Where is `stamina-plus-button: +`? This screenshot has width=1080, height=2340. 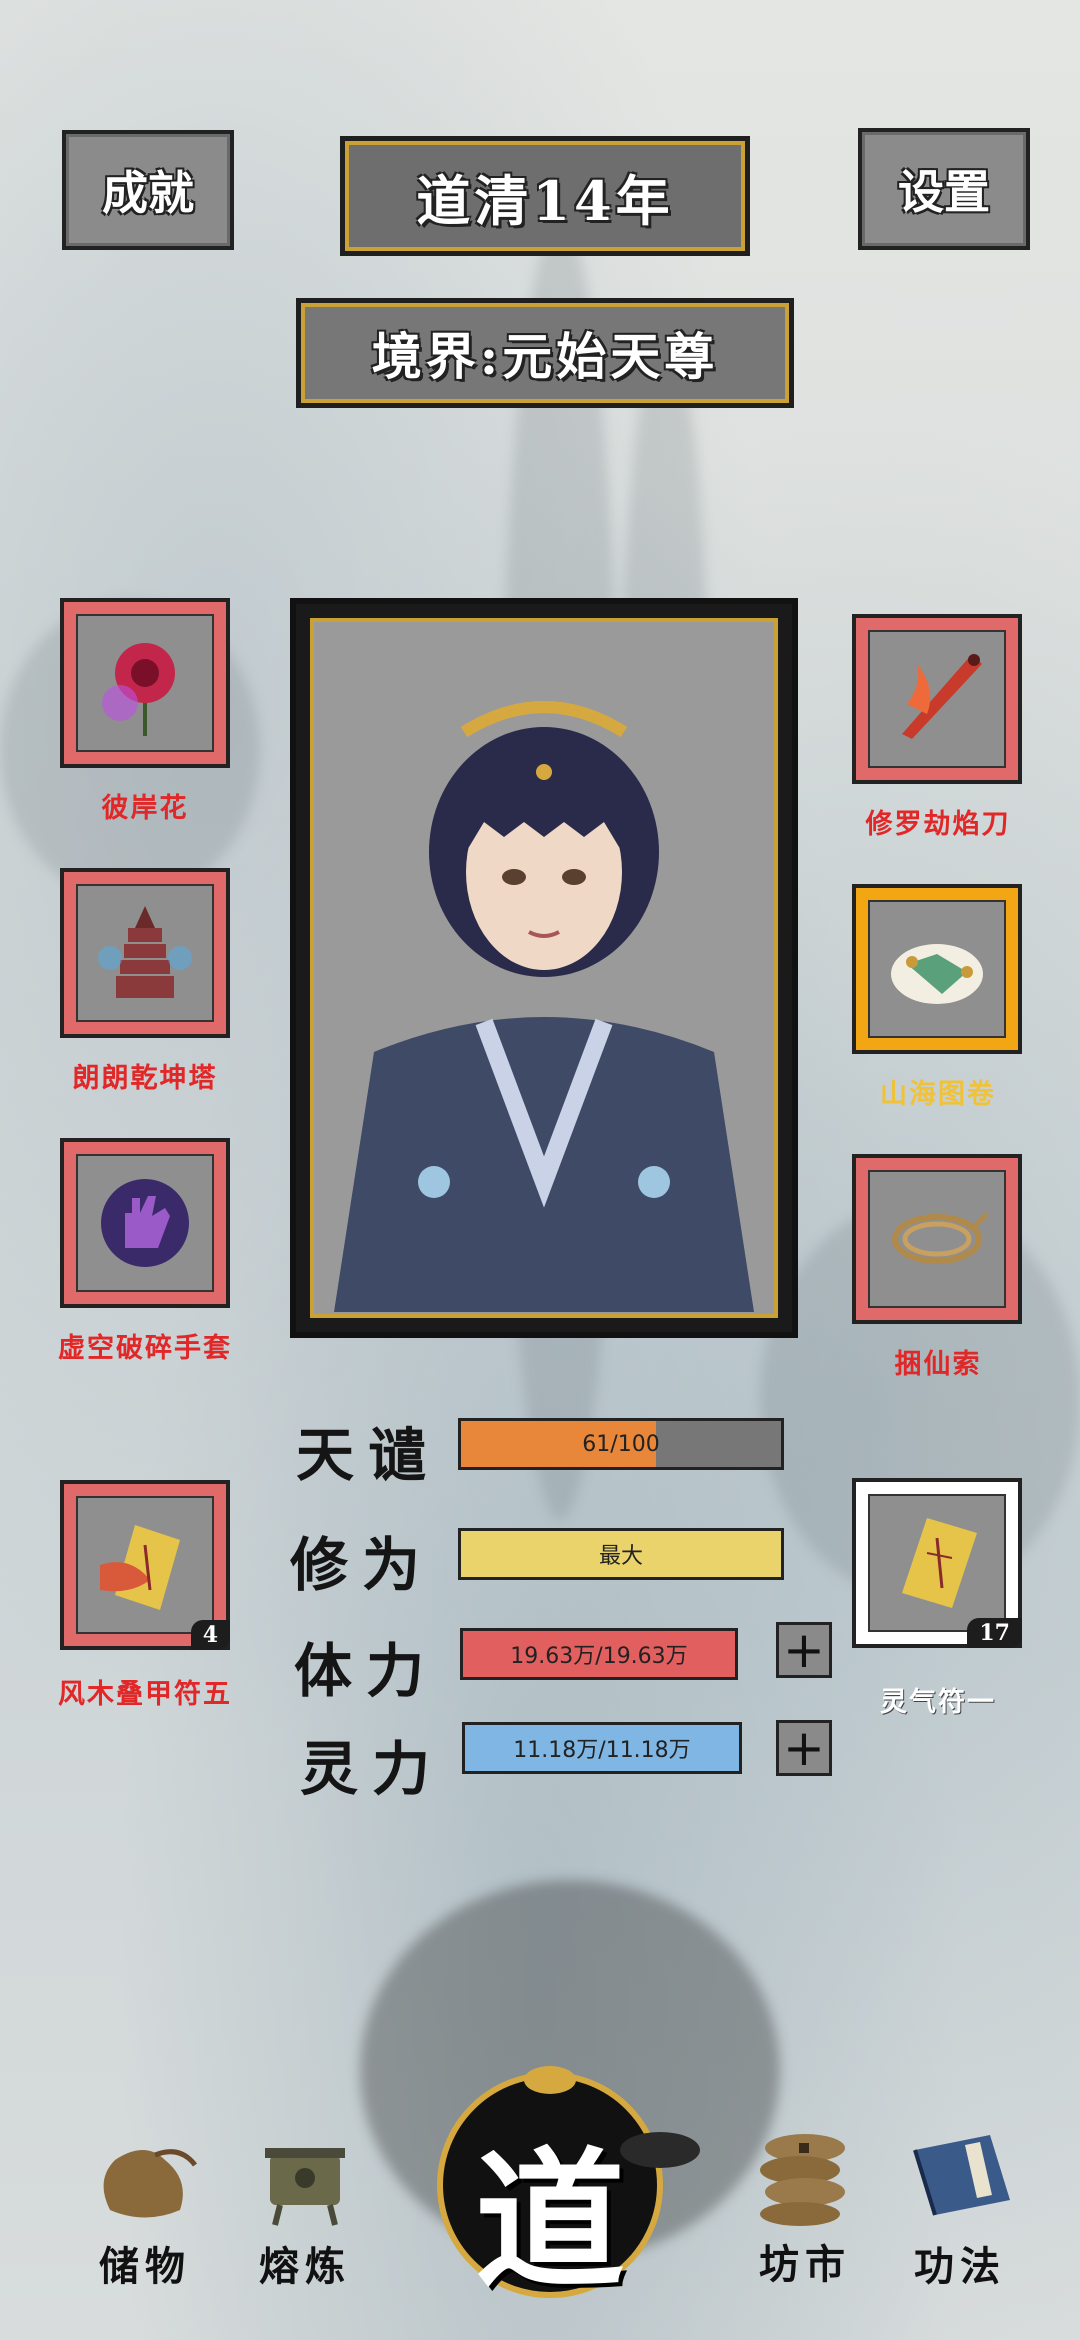 stamina-plus-button: + is located at coordinates (804, 1650).